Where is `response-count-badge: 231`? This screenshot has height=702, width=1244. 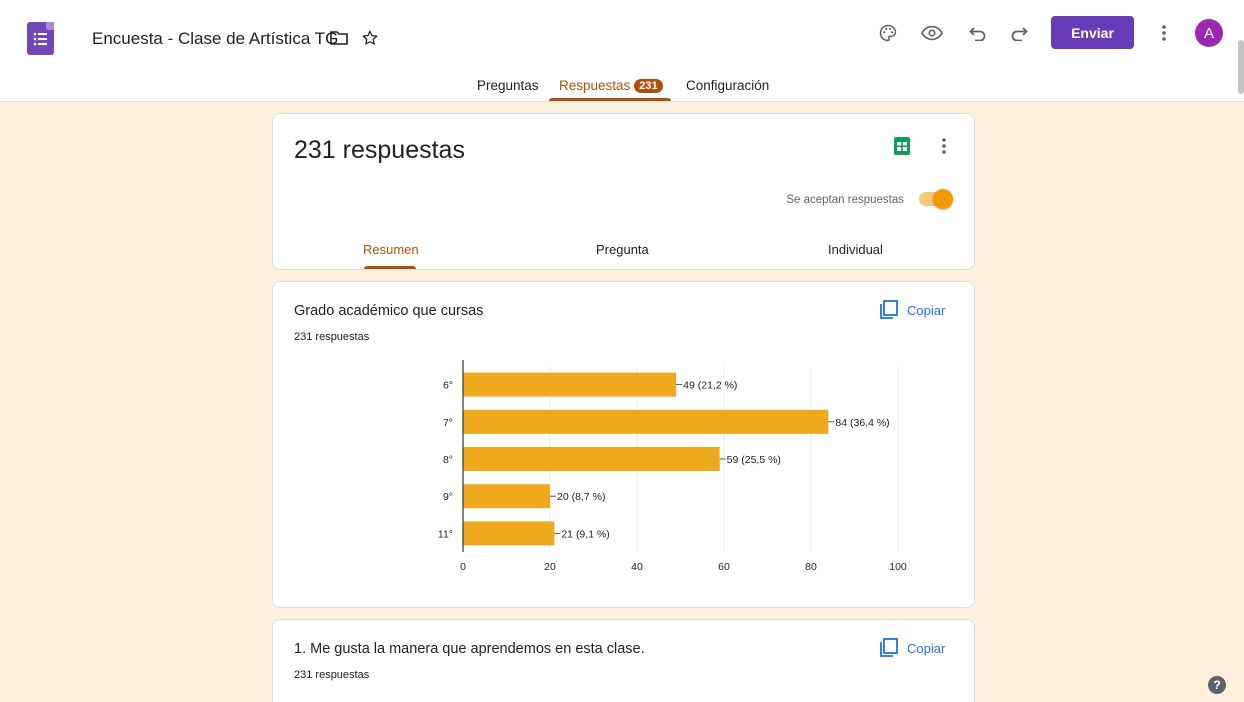 response-count-badge: 231 is located at coordinates (648, 86).